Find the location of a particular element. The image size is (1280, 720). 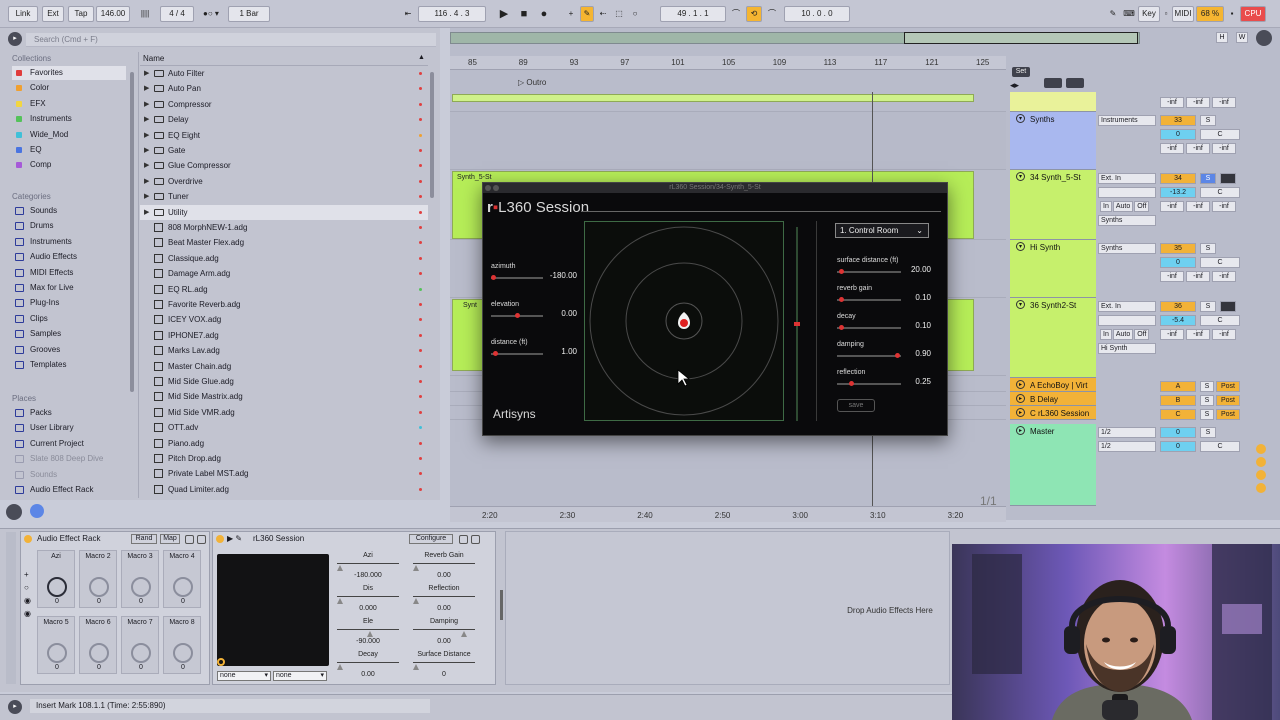

ext-sync-button: Ext is located at coordinates (53, 14).